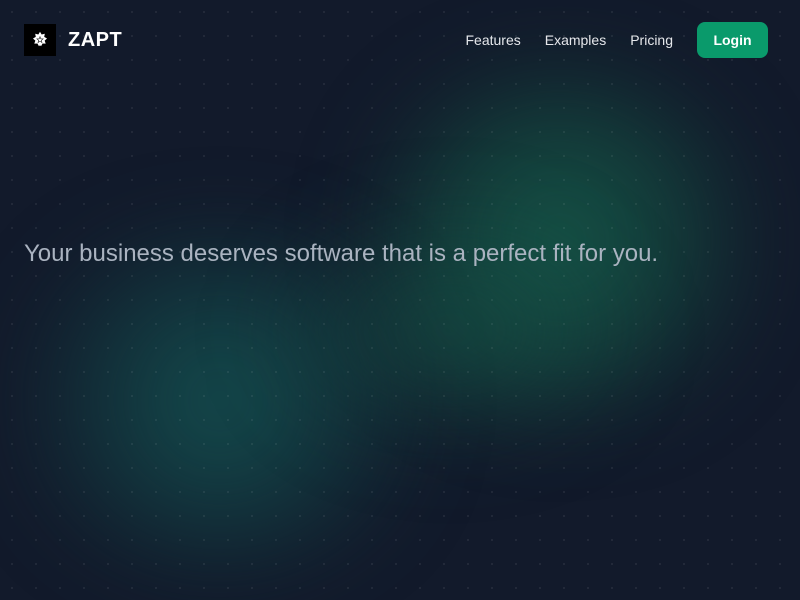 The width and height of the screenshot is (800, 600). Describe the element at coordinates (492, 40) in the screenshot. I see `nav-link-features: Features` at that location.